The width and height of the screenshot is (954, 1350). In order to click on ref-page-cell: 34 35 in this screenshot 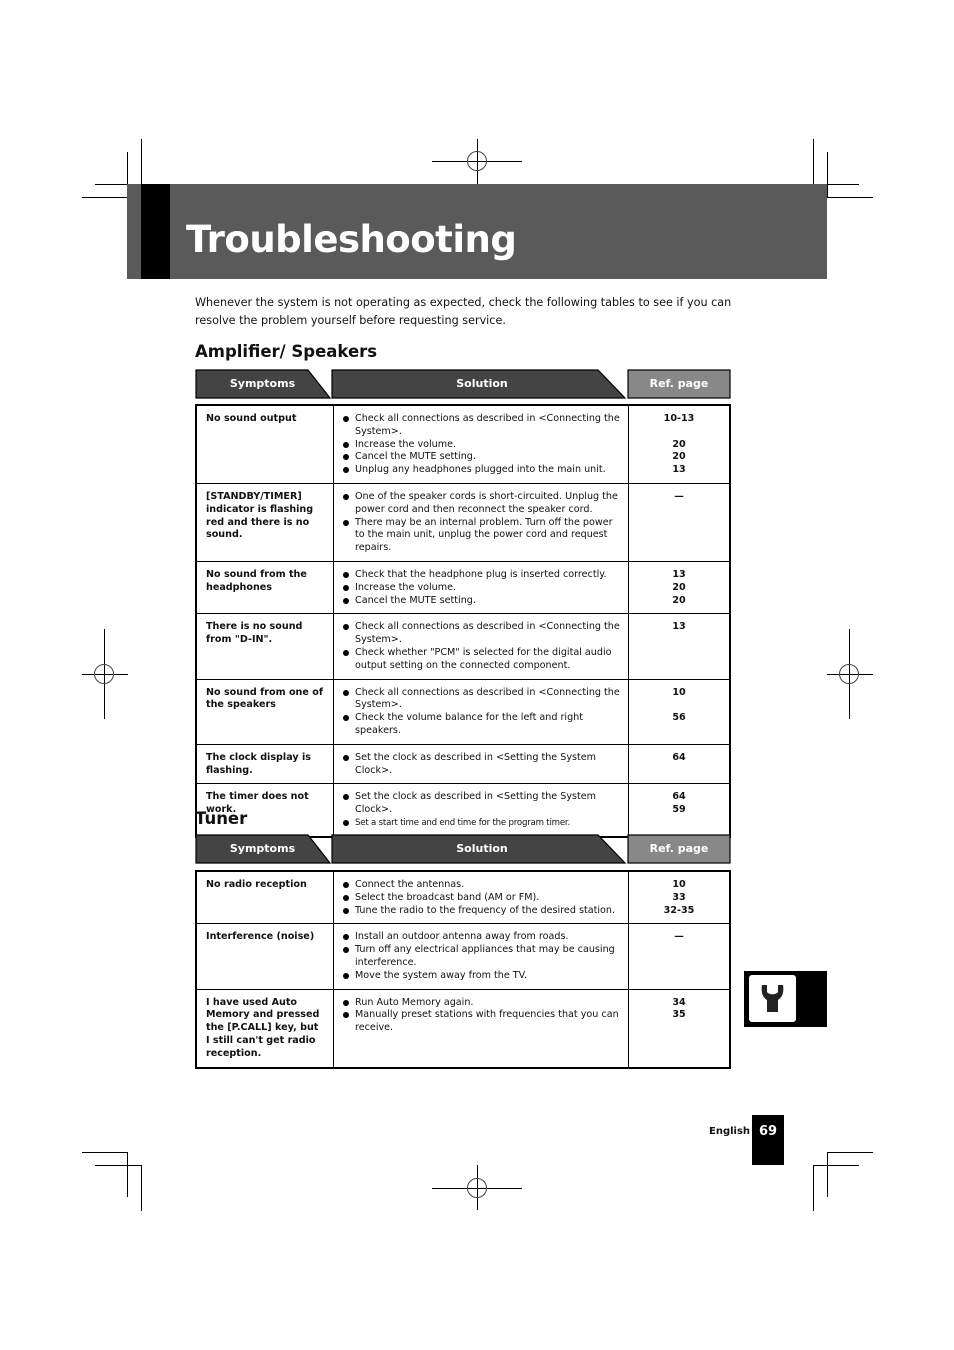, I will do `click(679, 1028)`.